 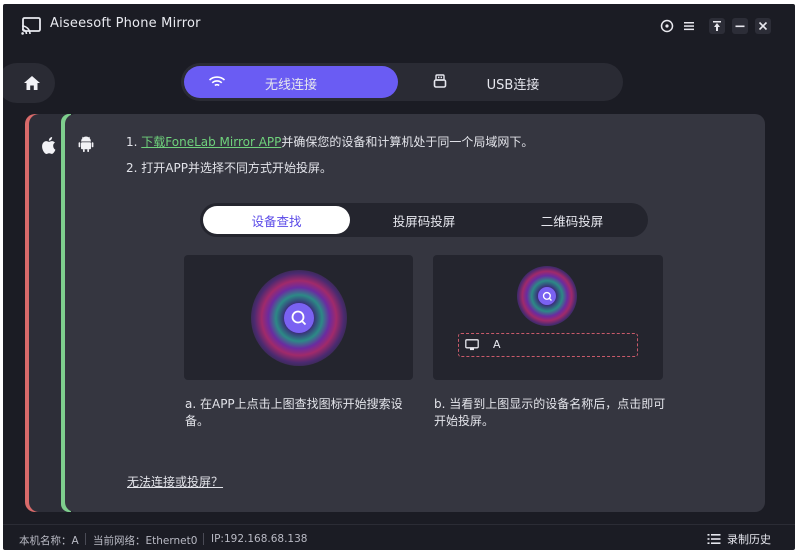 What do you see at coordinates (229, 168) in the screenshot?
I see `instruction-step-2: 2. 打开APP并选择不同方式开始投屏。` at bounding box center [229, 168].